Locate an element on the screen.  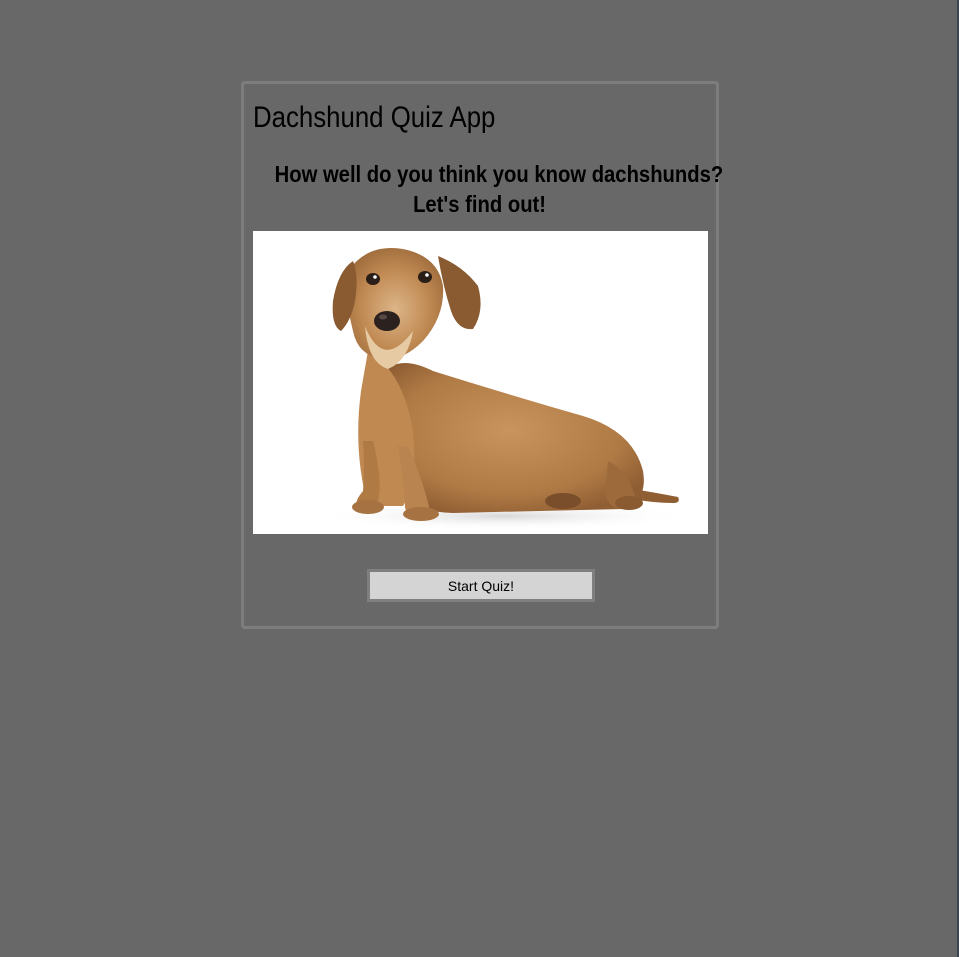
app-title: Dachshund Quiz App is located at coordinates (374, 117).